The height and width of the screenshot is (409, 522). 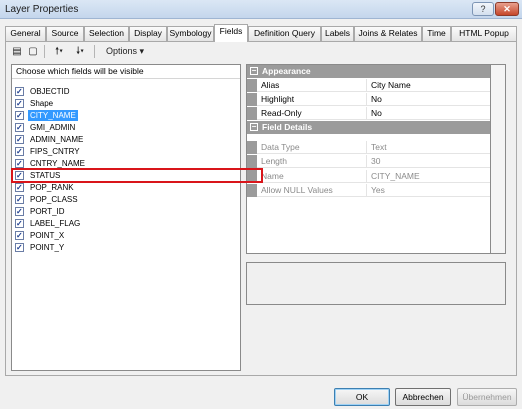 I want to click on title-bar: Layer Properties ? ✕, so click(x=261, y=9).